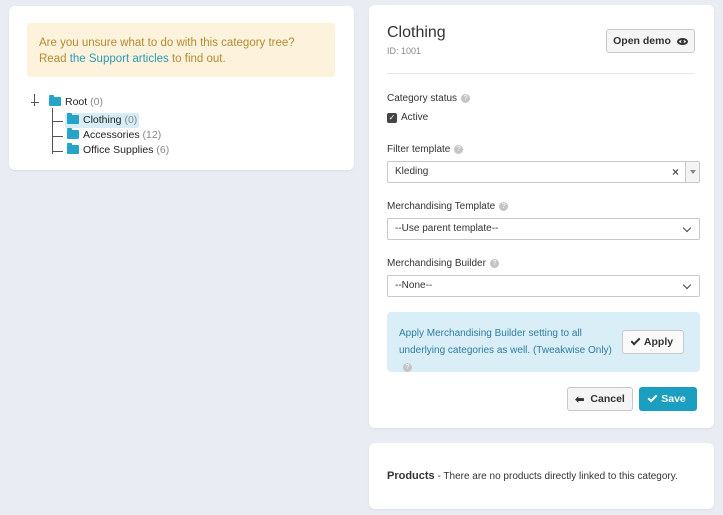 The height and width of the screenshot is (515, 723). I want to click on tree-node-label: Clothing, so click(102, 120).